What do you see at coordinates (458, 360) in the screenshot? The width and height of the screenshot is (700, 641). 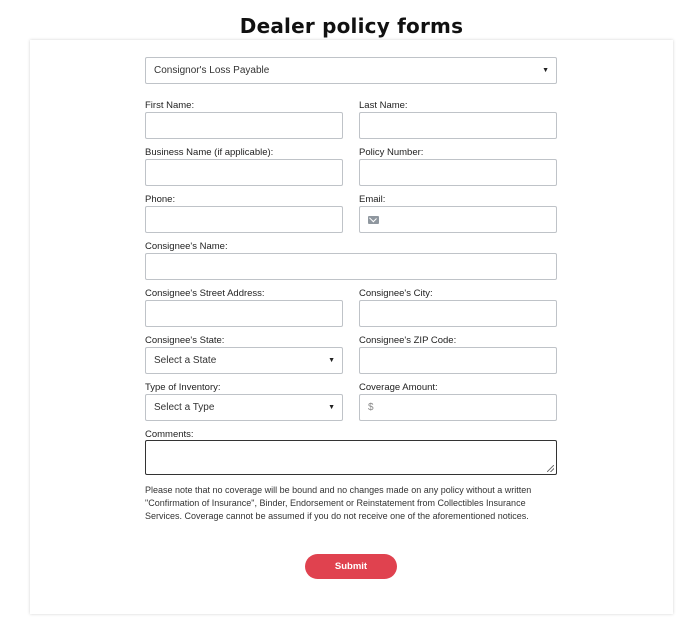 I see `consignee-zip-input` at bounding box center [458, 360].